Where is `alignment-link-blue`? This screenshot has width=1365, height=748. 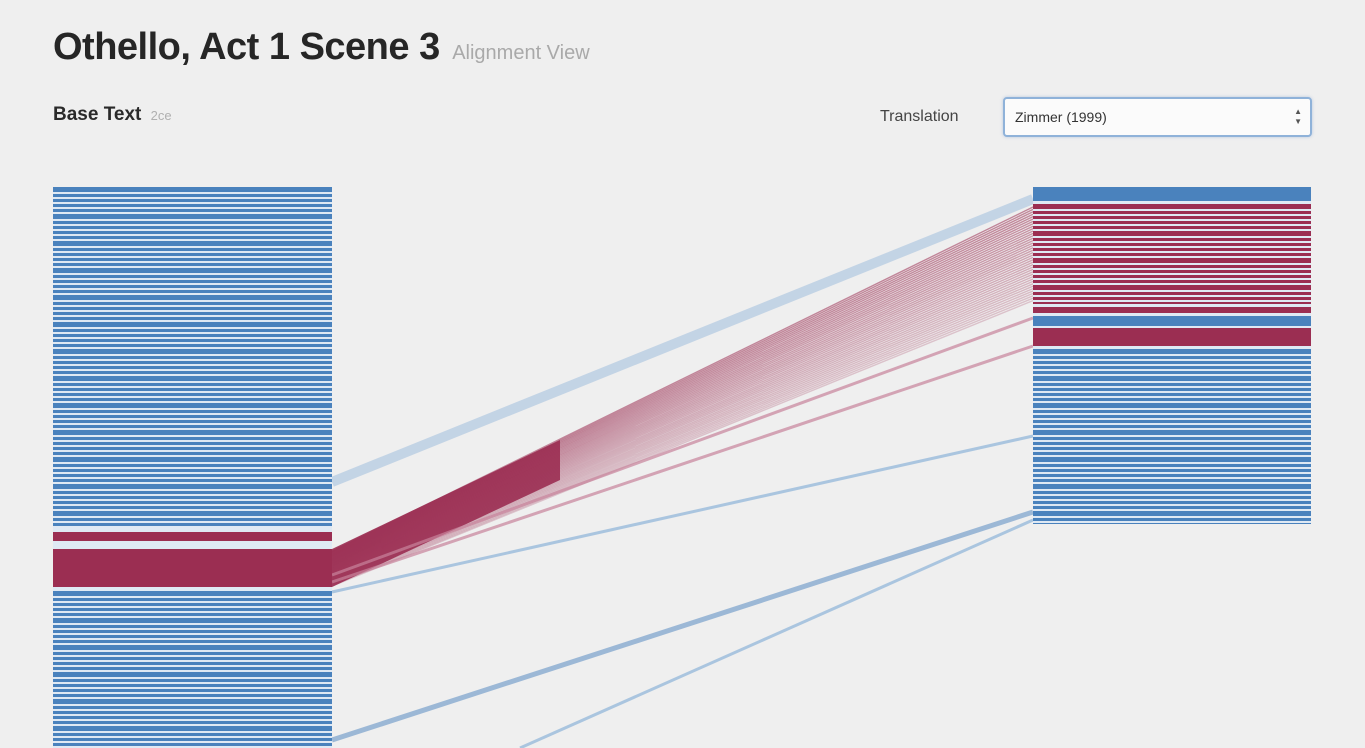
alignment-link-blue is located at coordinates (776, 633).